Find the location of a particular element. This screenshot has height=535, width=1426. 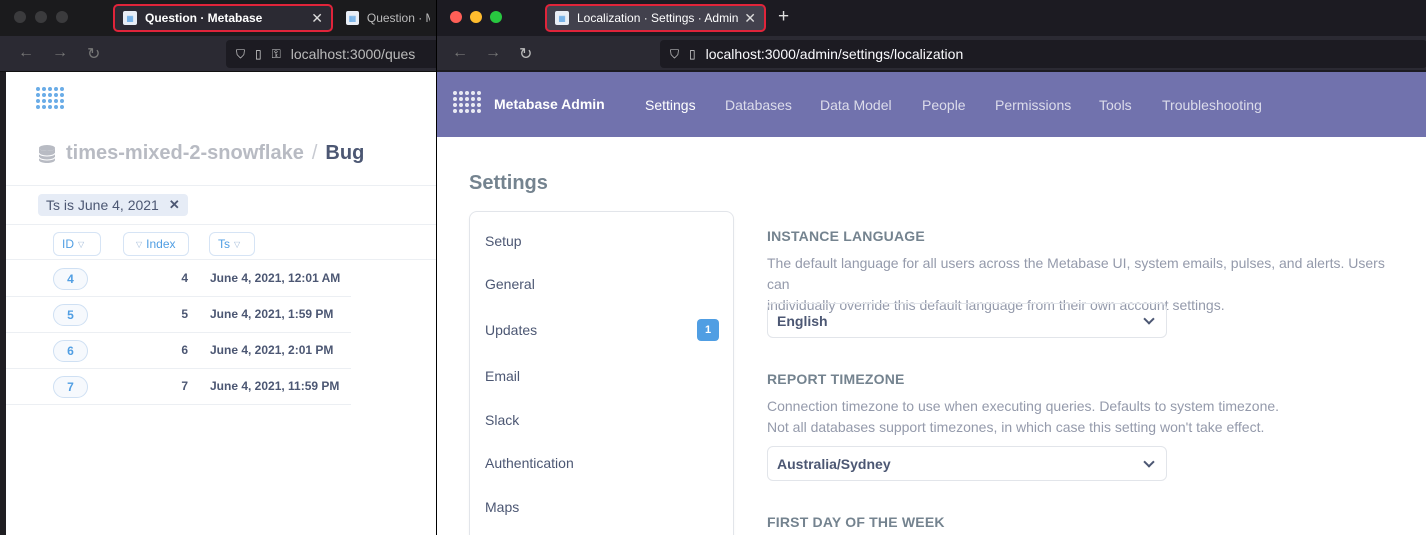

timezone-select: Australia/Sydney is located at coordinates (967, 463).